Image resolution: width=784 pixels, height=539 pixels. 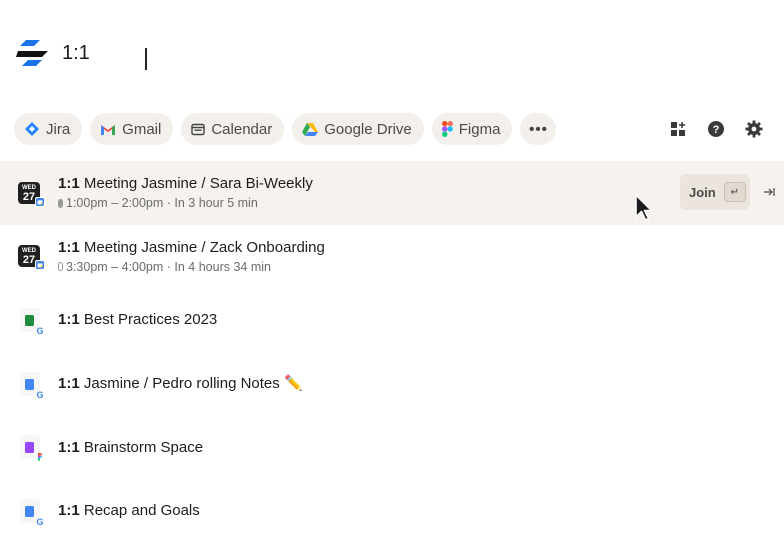 I want to click on jira-icon, so click(x=32, y=129).